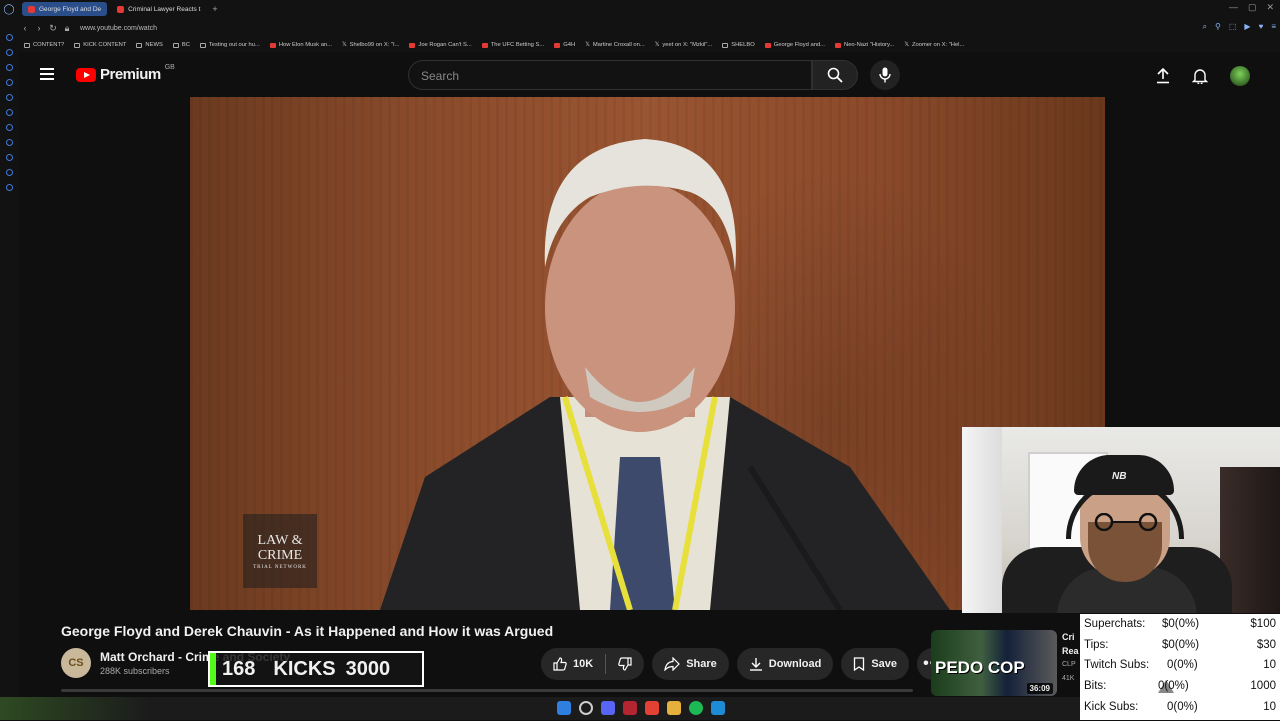  Describe the element at coordinates (835, 75) in the screenshot. I see `search-button` at that location.